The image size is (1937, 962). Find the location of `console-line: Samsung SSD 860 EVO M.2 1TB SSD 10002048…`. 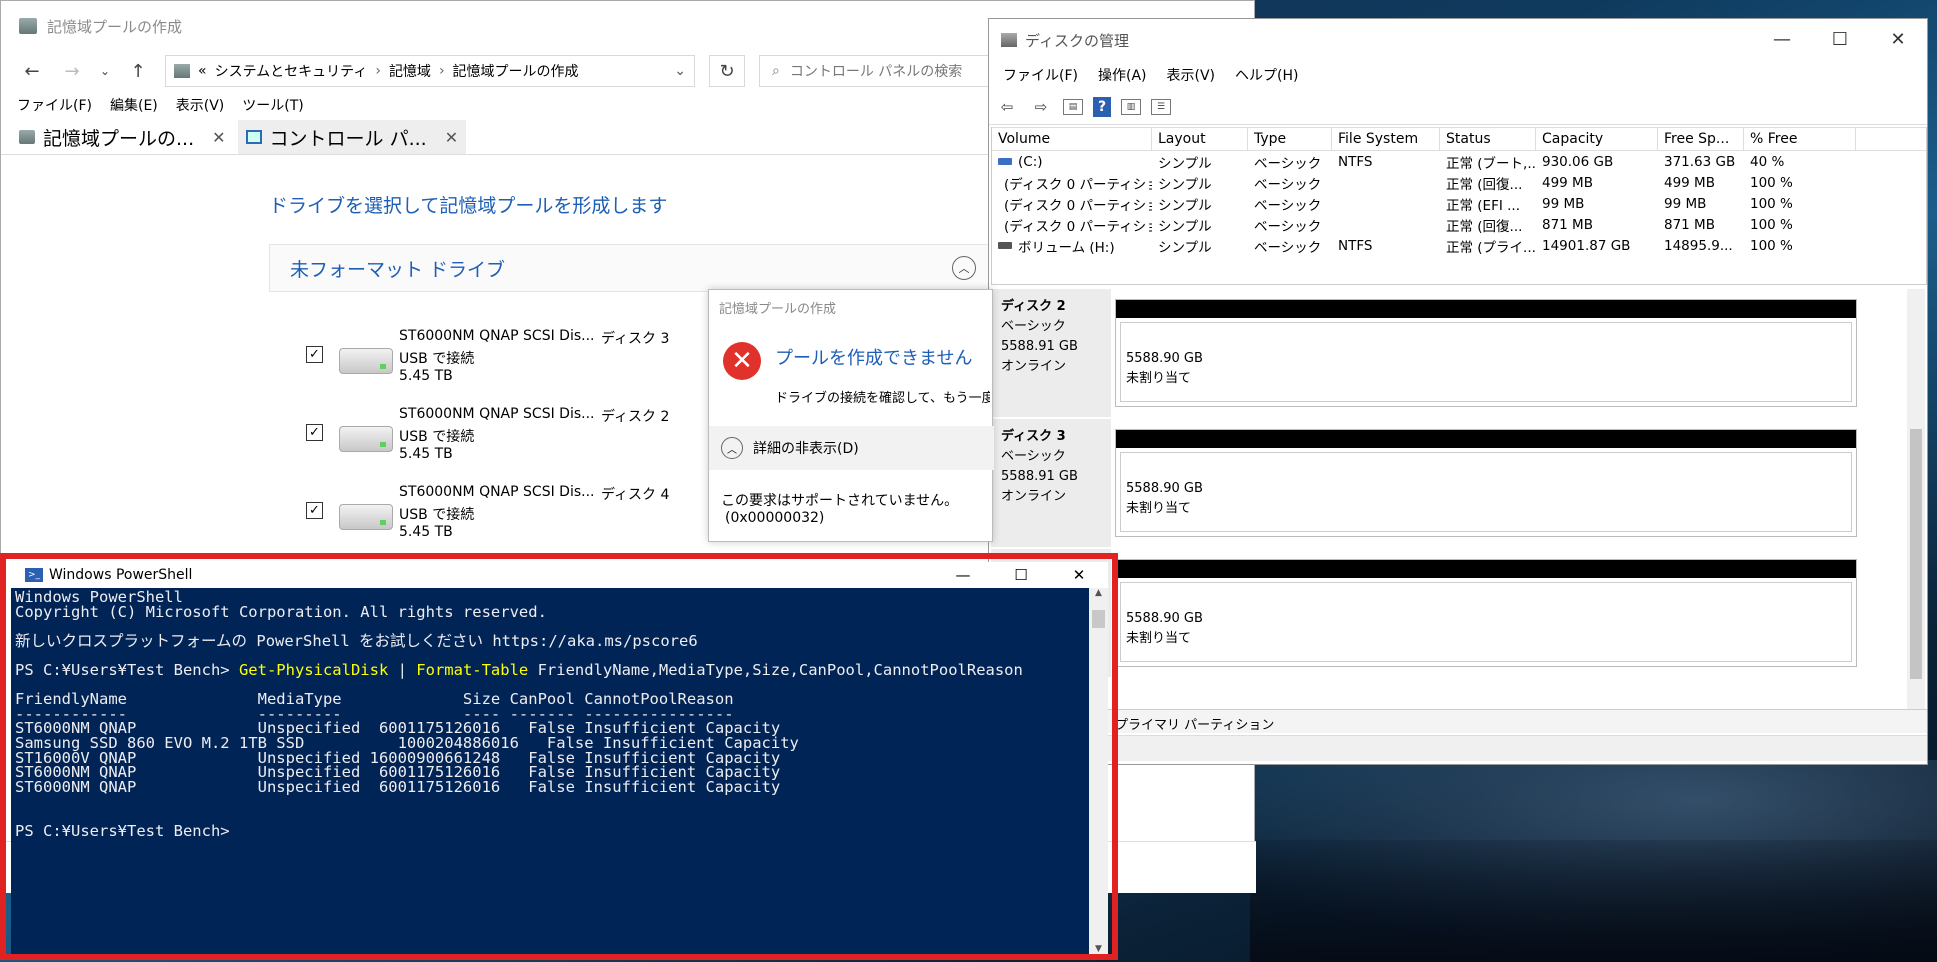

console-line: Samsung SSD 860 EVO M.2 1TB SSD 10002048… is located at coordinates (407, 742).